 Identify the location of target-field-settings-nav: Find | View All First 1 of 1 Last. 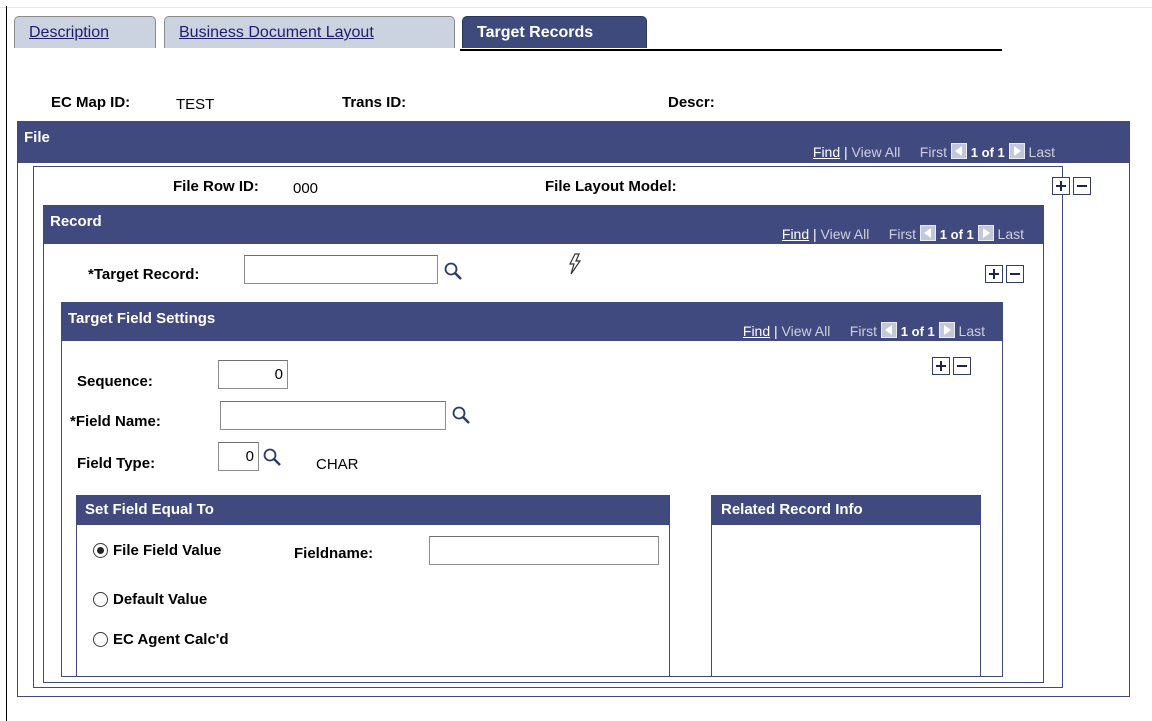
(864, 330).